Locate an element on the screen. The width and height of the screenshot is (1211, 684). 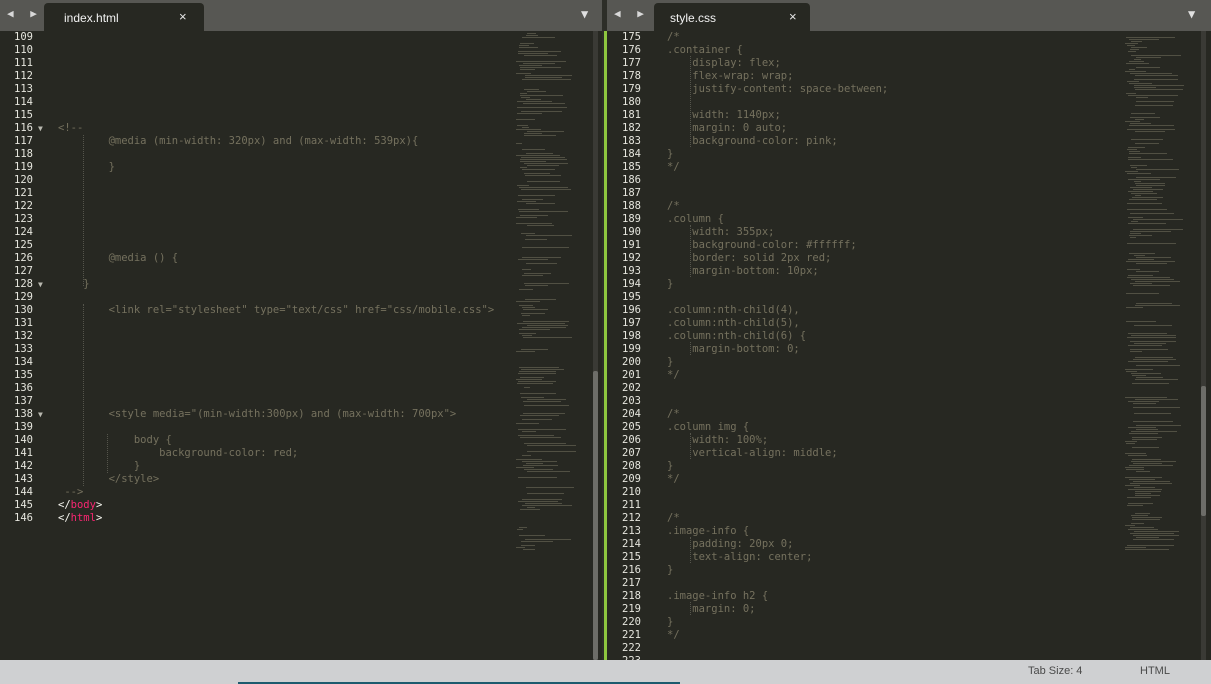
tab-index-html: index.html × is located at coordinates (124, 17).